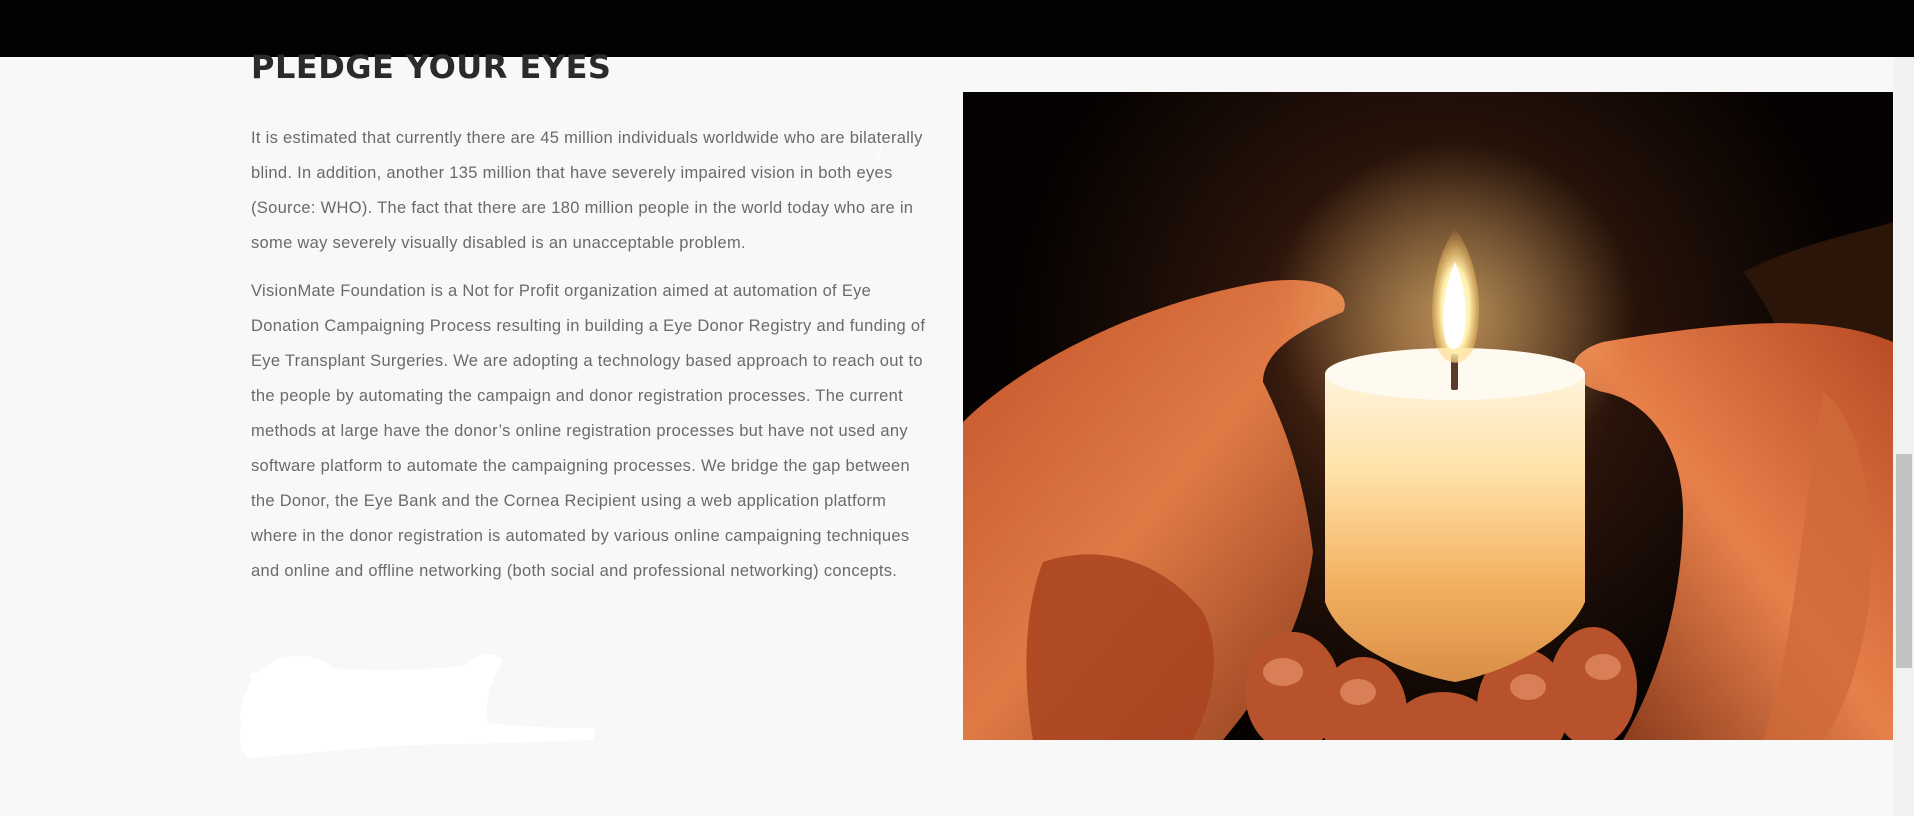  Describe the element at coordinates (431, 67) in the screenshot. I see `section-heading: PLEDGE YOUR EYES` at that location.